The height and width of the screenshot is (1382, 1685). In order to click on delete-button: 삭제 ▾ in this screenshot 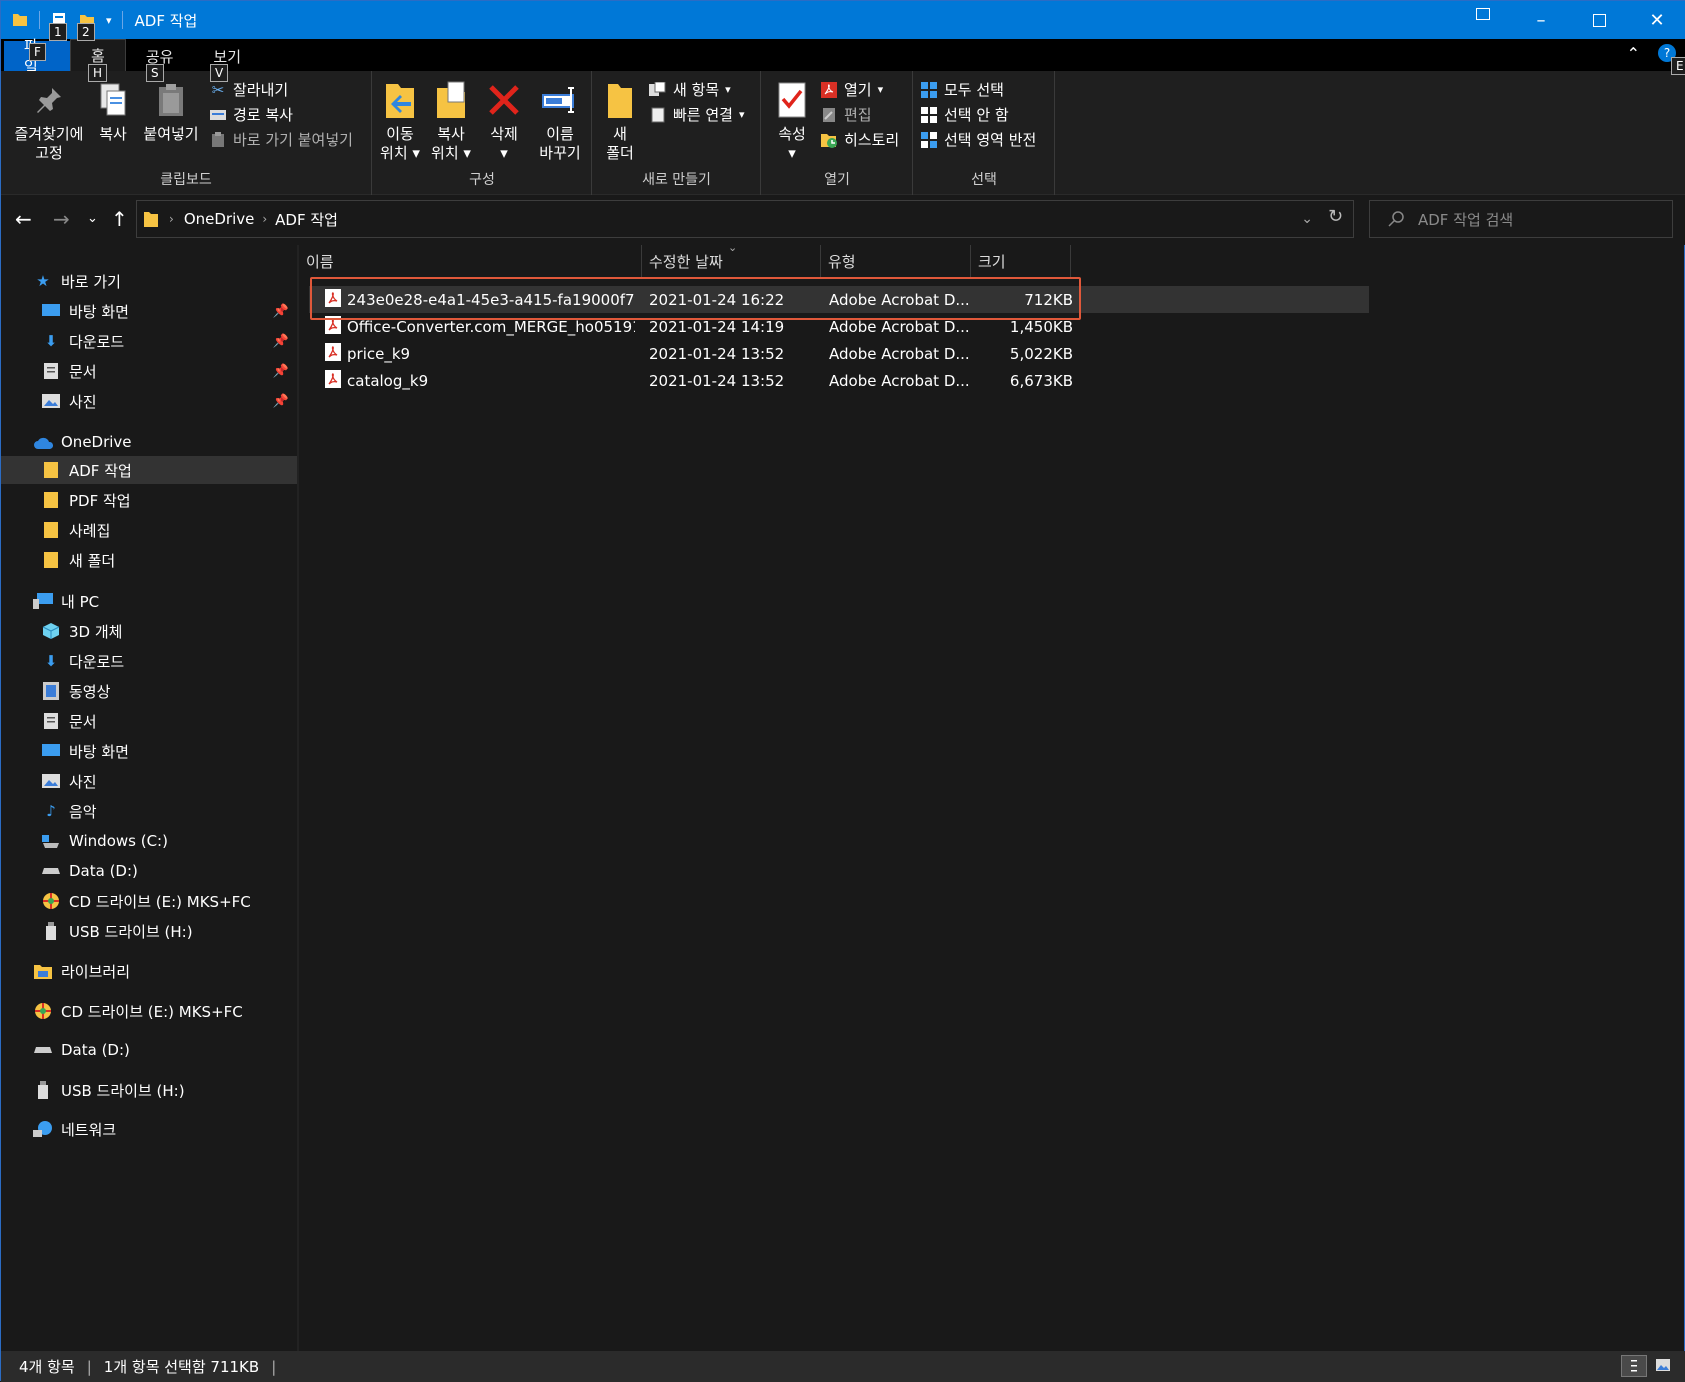, I will do `click(504, 121)`.